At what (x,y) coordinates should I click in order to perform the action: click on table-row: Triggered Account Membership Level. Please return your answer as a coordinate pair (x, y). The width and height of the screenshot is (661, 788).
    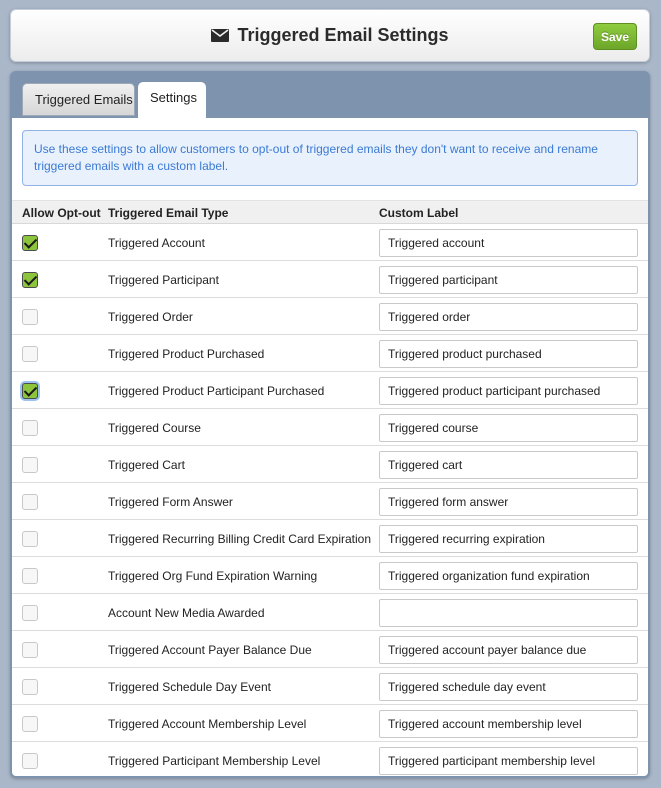
    Looking at the image, I should click on (330, 723).